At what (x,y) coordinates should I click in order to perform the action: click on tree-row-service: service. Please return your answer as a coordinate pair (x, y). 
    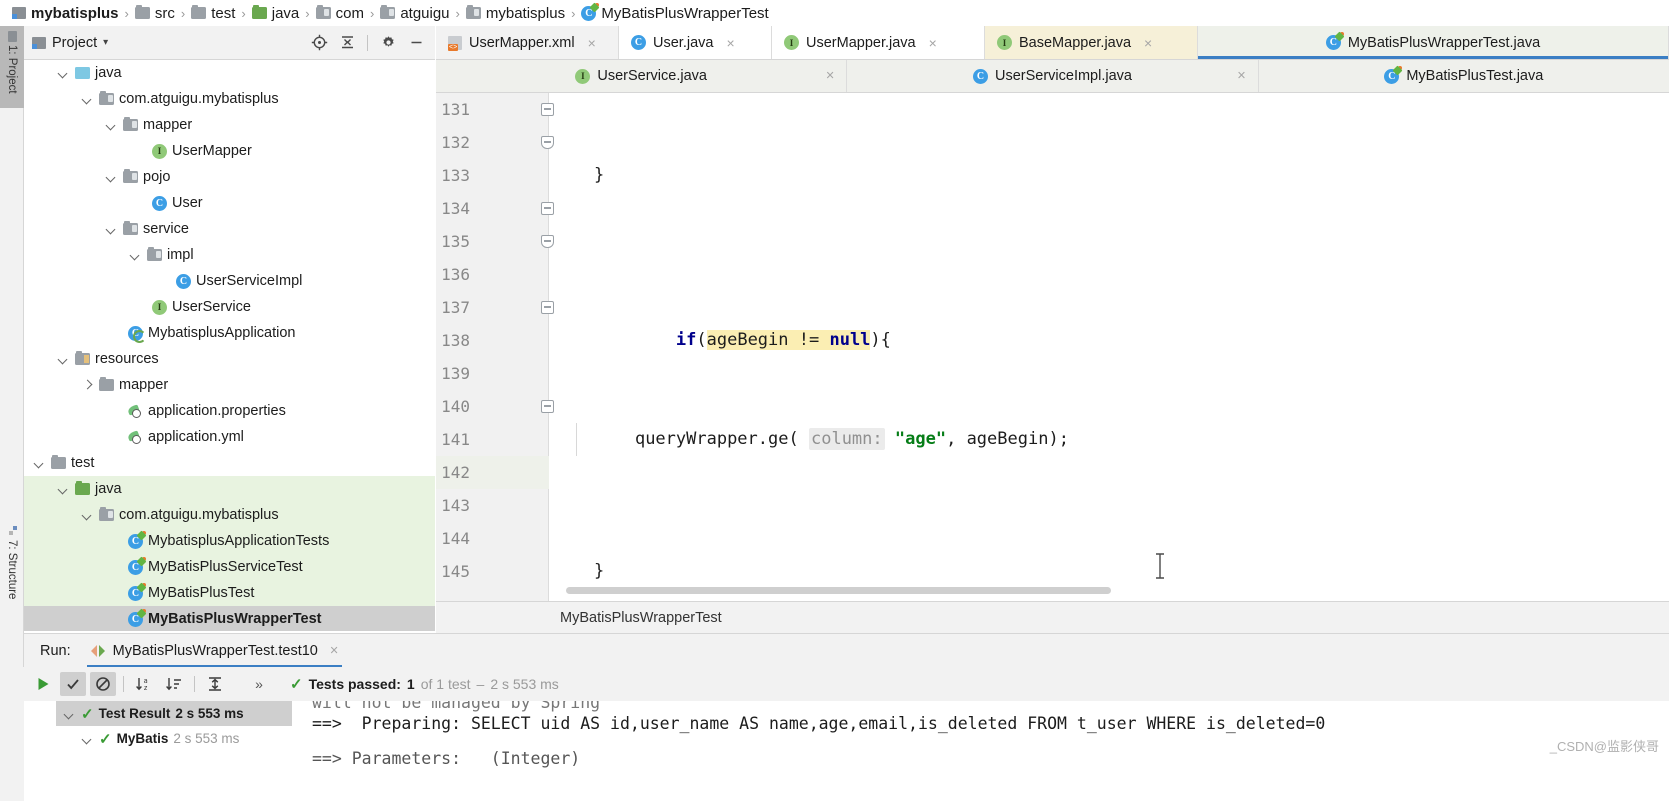
    Looking at the image, I should click on (229, 229).